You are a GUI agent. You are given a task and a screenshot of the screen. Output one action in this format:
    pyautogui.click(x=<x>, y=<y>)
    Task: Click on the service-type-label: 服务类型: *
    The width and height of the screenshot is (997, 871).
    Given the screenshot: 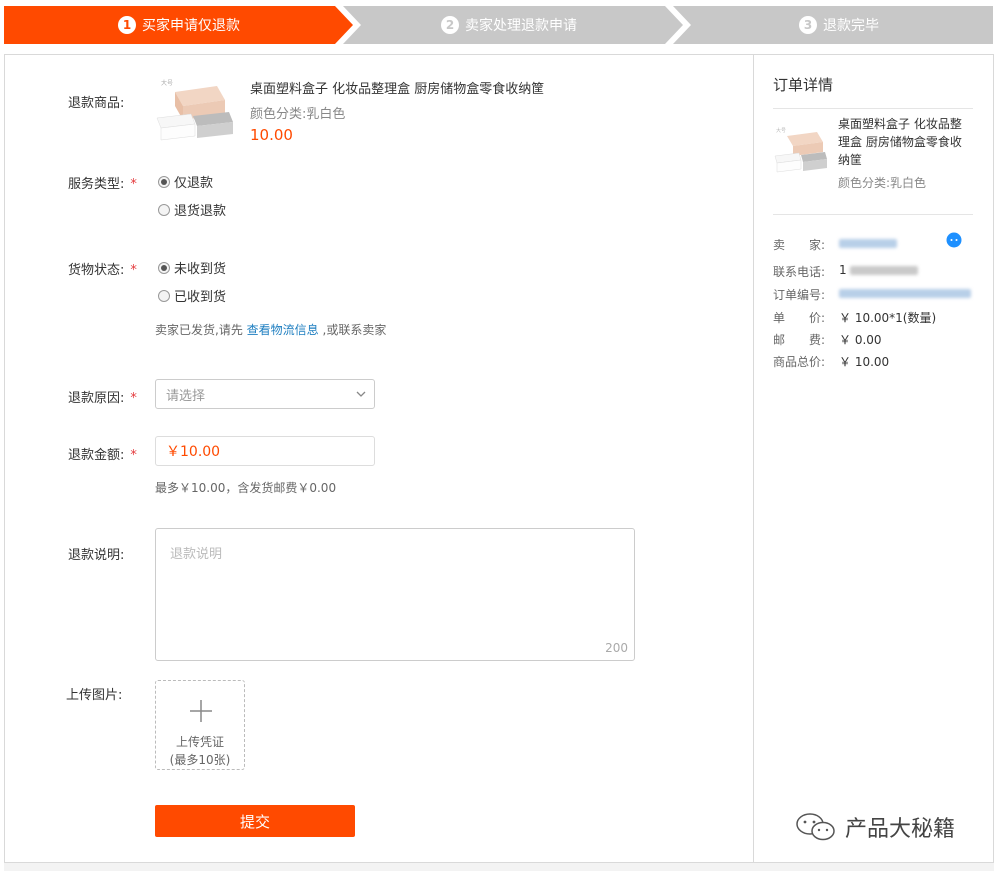 What is the action you would take?
    pyautogui.click(x=102, y=182)
    